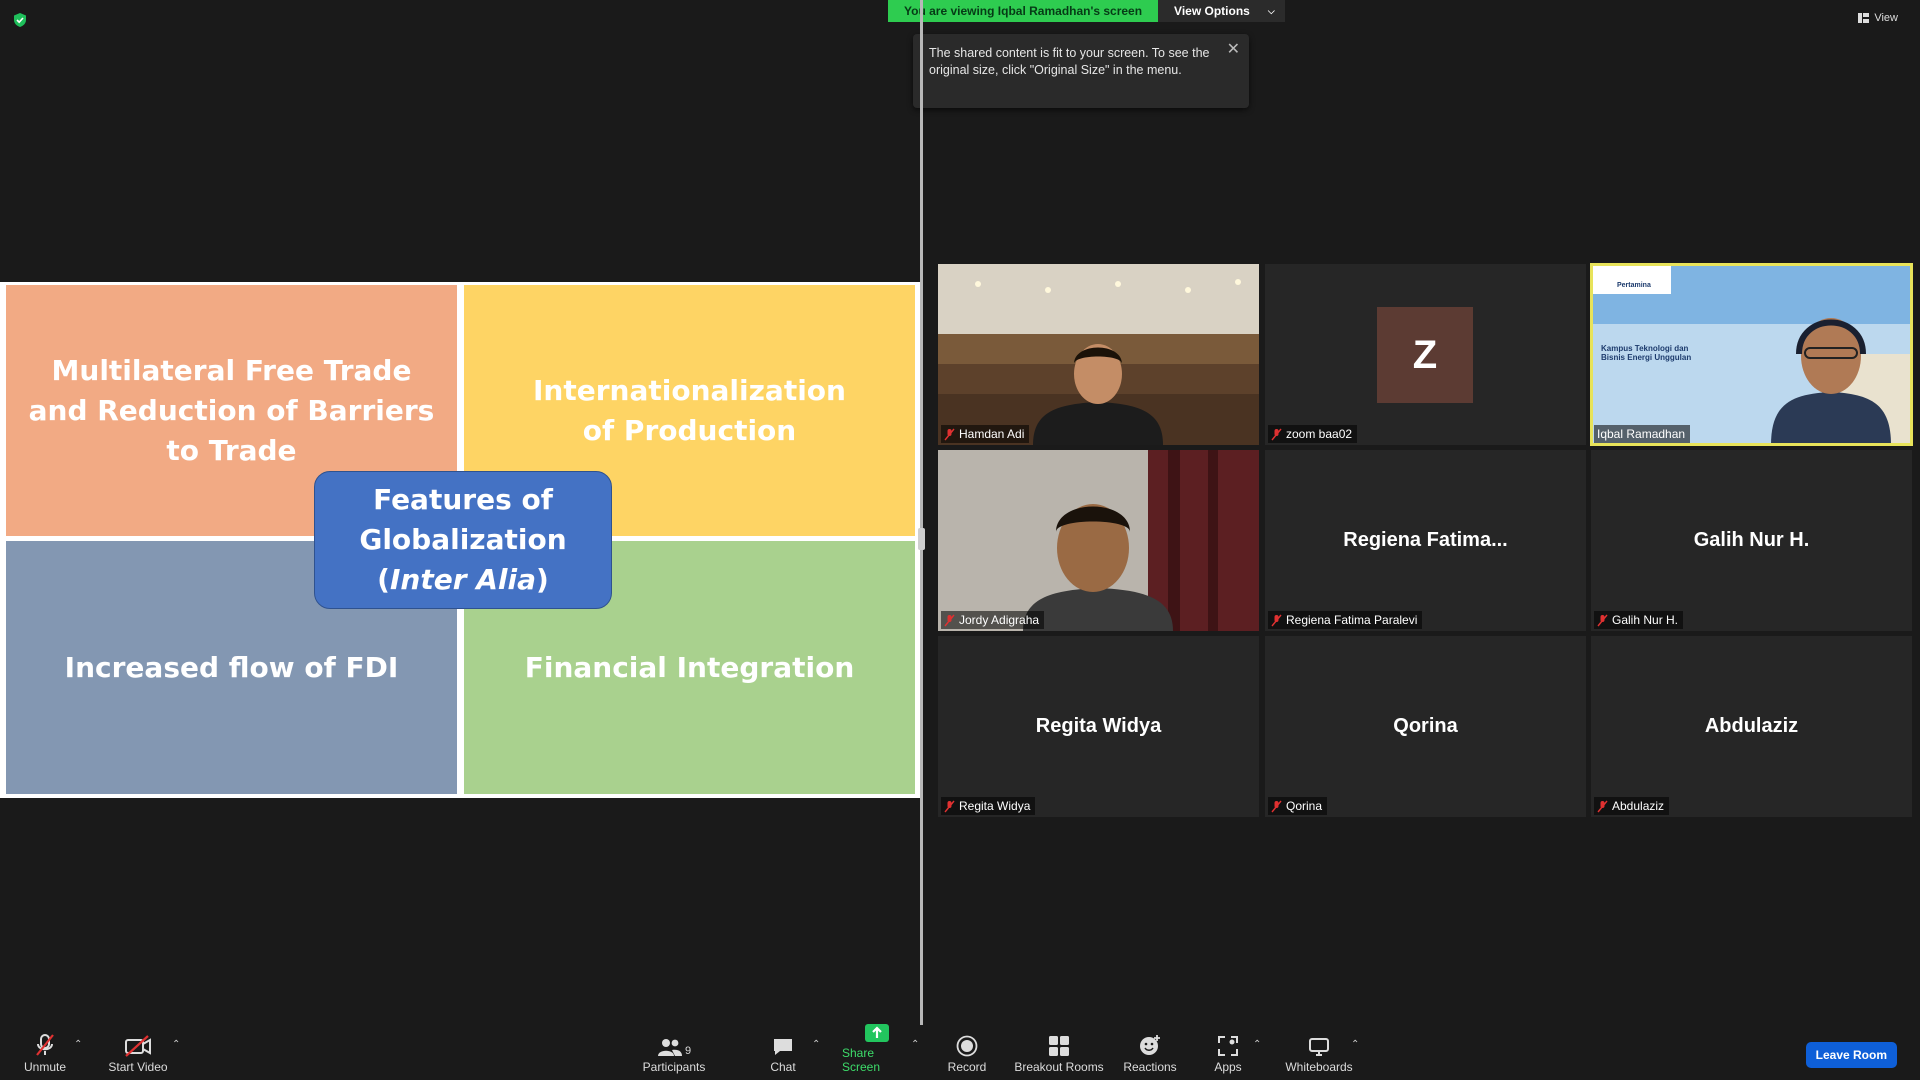 The width and height of the screenshot is (1920, 1080). Describe the element at coordinates (992, 434) in the screenshot. I see `participant-name: Hamdan Adi` at that location.